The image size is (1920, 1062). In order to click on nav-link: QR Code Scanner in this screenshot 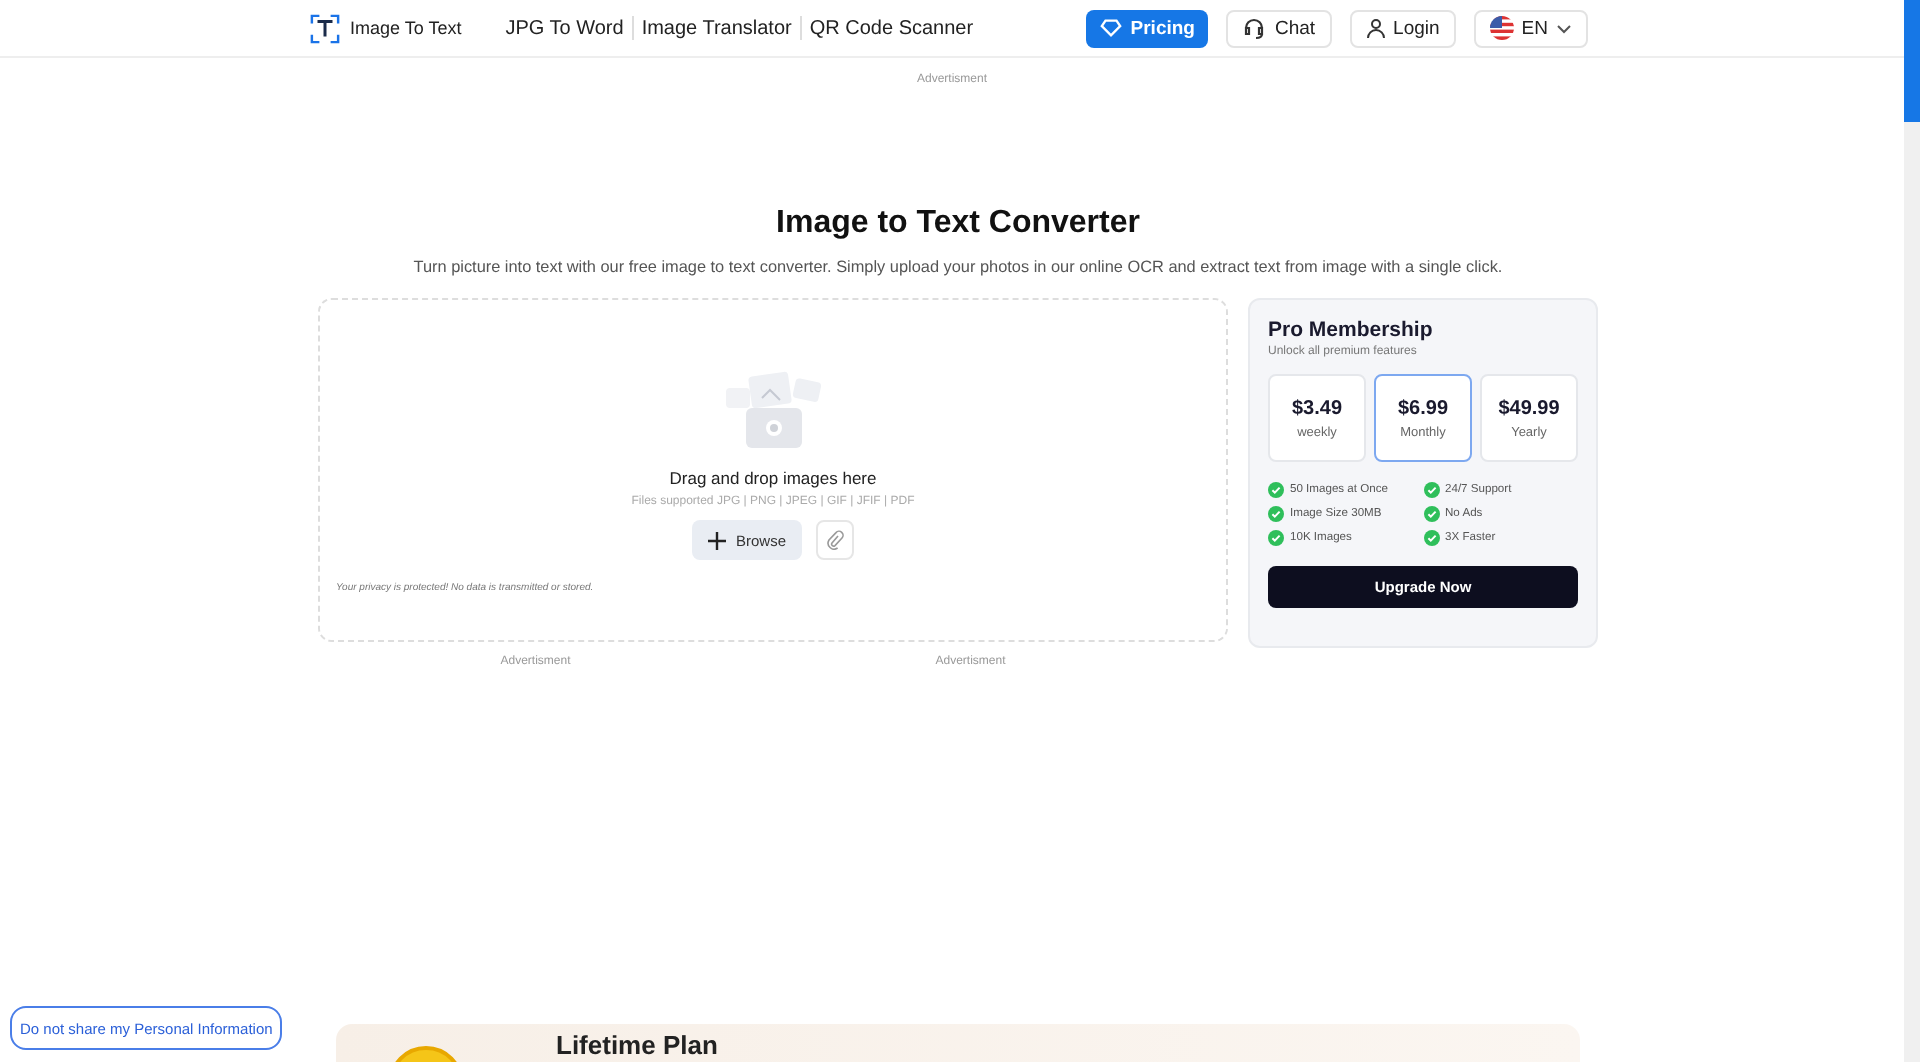, I will do `click(891, 28)`.